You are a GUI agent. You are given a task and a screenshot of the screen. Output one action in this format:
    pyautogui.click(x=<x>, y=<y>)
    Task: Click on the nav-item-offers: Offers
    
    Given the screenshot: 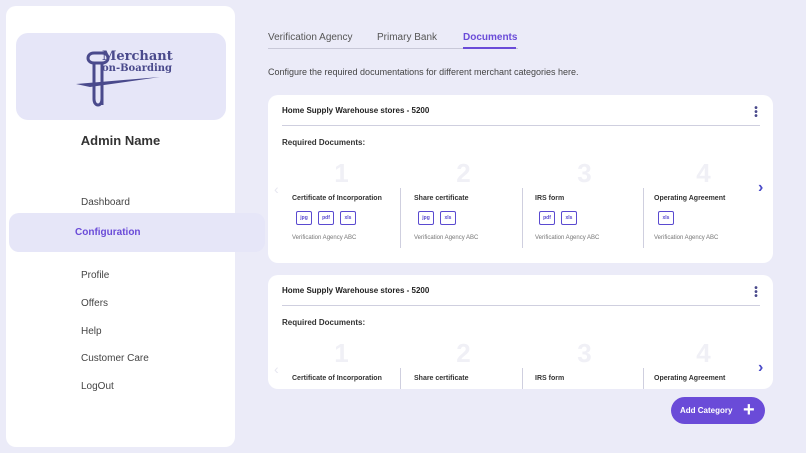 What is the action you would take?
    pyautogui.click(x=94, y=303)
    